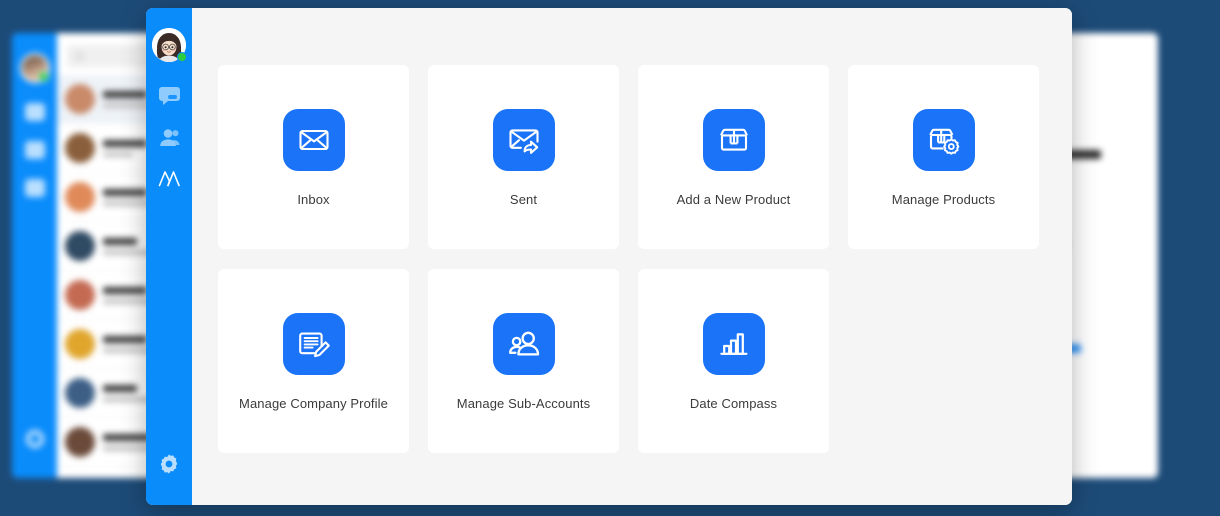 This screenshot has height=516, width=1220. What do you see at coordinates (733, 403) in the screenshot?
I see `tile-label: Date Compass` at bounding box center [733, 403].